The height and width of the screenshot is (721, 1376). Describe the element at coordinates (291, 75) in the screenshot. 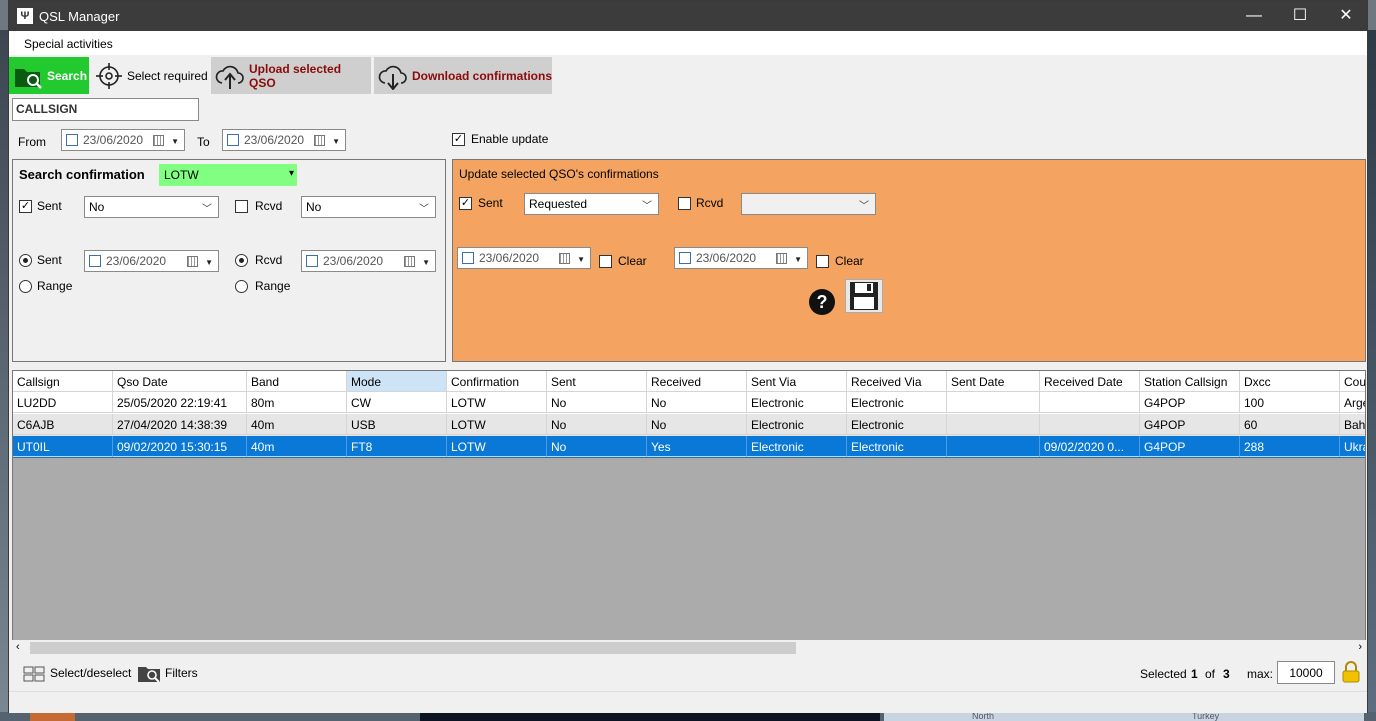

I see `upload-selected-qso-button: Upload selected QSO` at that location.